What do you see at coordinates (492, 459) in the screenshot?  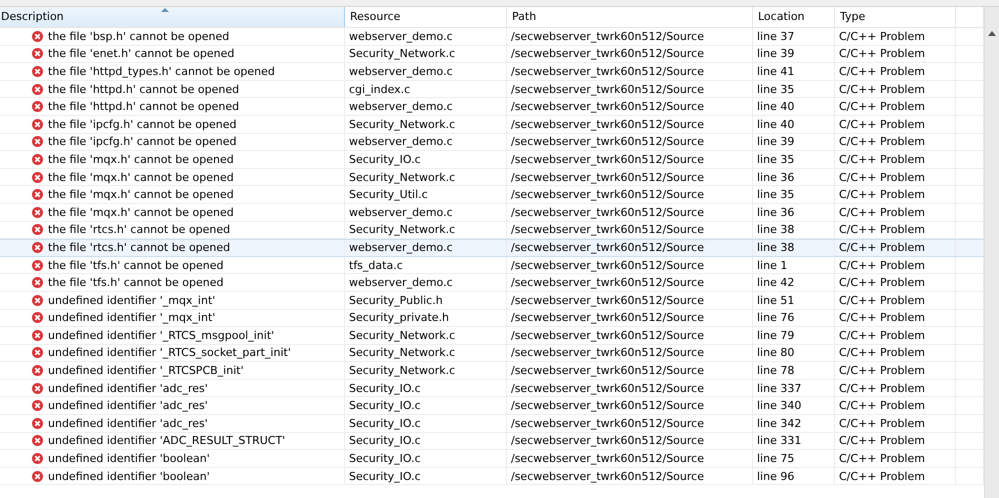 I see `table-row: undefined identifier 'boolean' Security_IO.c /secwebserver_twrk60n512/Source line 75 C/C++ Problem` at bounding box center [492, 459].